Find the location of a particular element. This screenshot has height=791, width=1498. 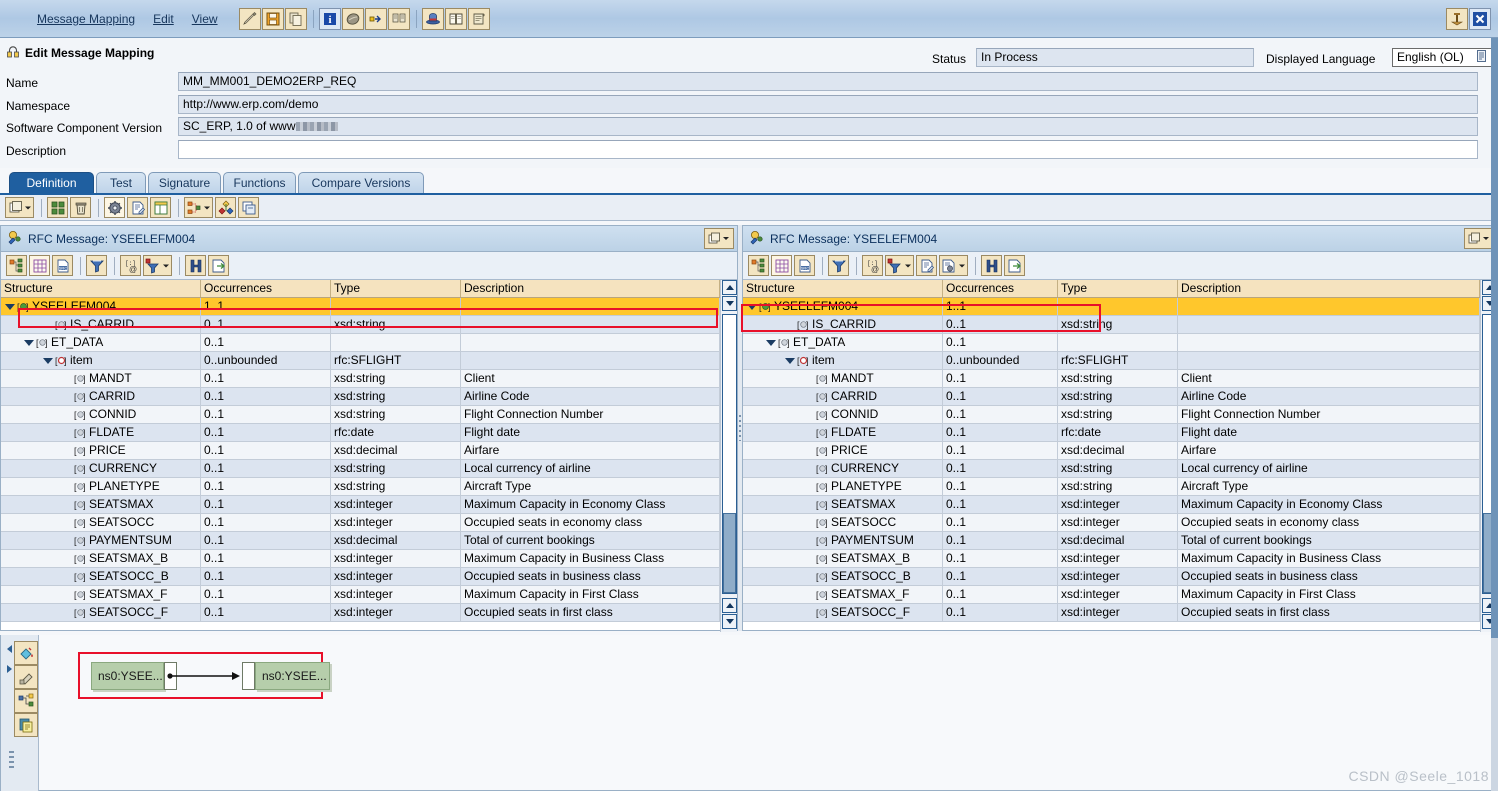

colors-icon is located at coordinates (225, 207).